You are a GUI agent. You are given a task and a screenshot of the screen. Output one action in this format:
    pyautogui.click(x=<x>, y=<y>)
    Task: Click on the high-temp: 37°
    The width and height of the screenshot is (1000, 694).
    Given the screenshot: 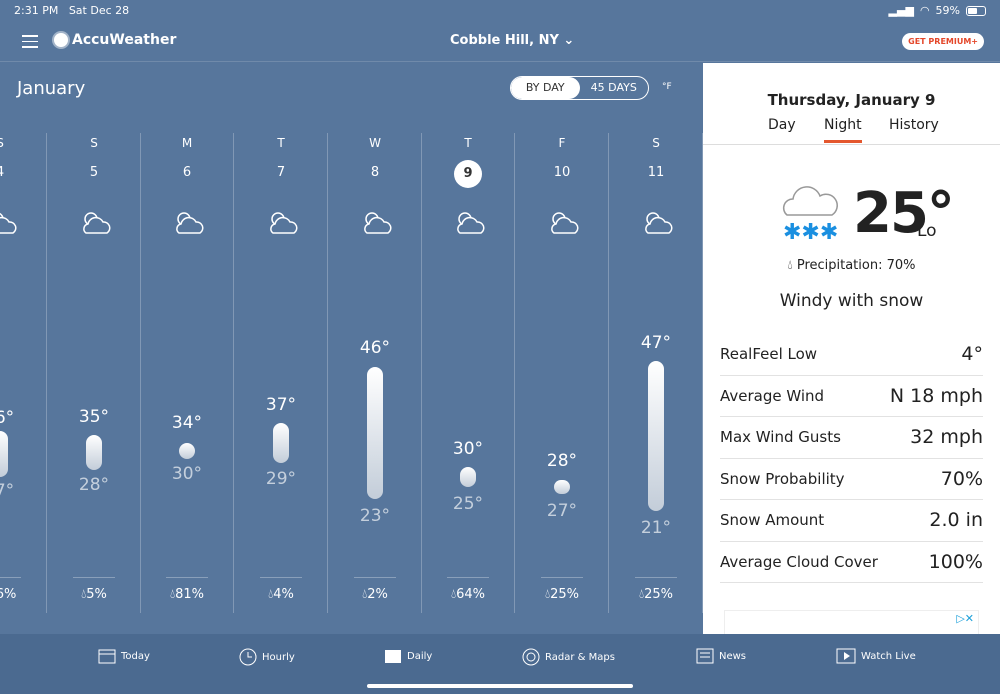 What is the action you would take?
    pyautogui.click(x=281, y=405)
    